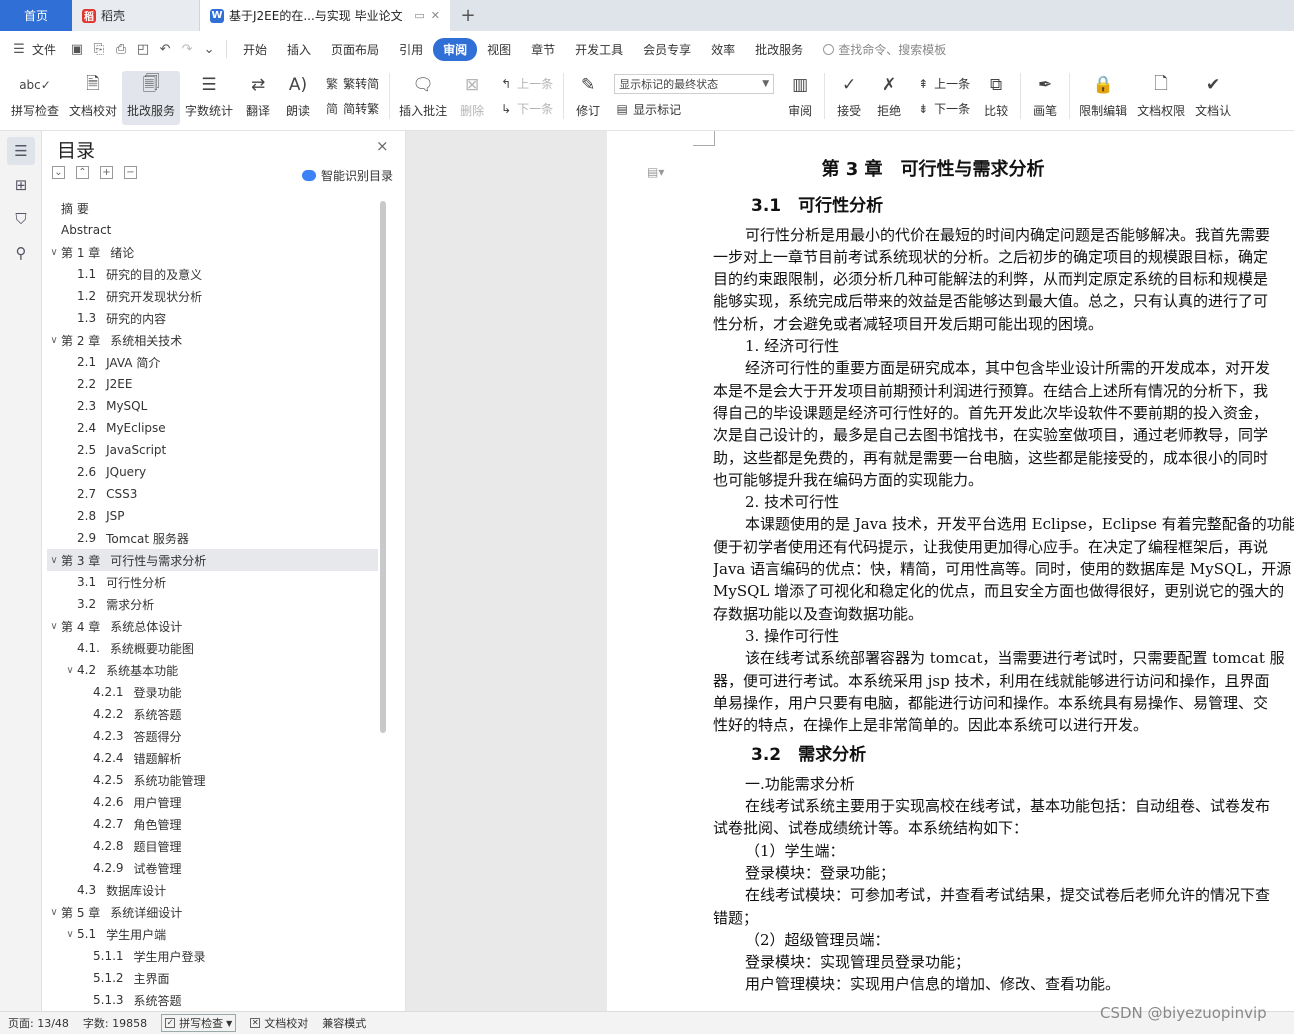 The height and width of the screenshot is (1034, 1294). I want to click on doc-check-button: 🗎 文档校对, so click(93, 98).